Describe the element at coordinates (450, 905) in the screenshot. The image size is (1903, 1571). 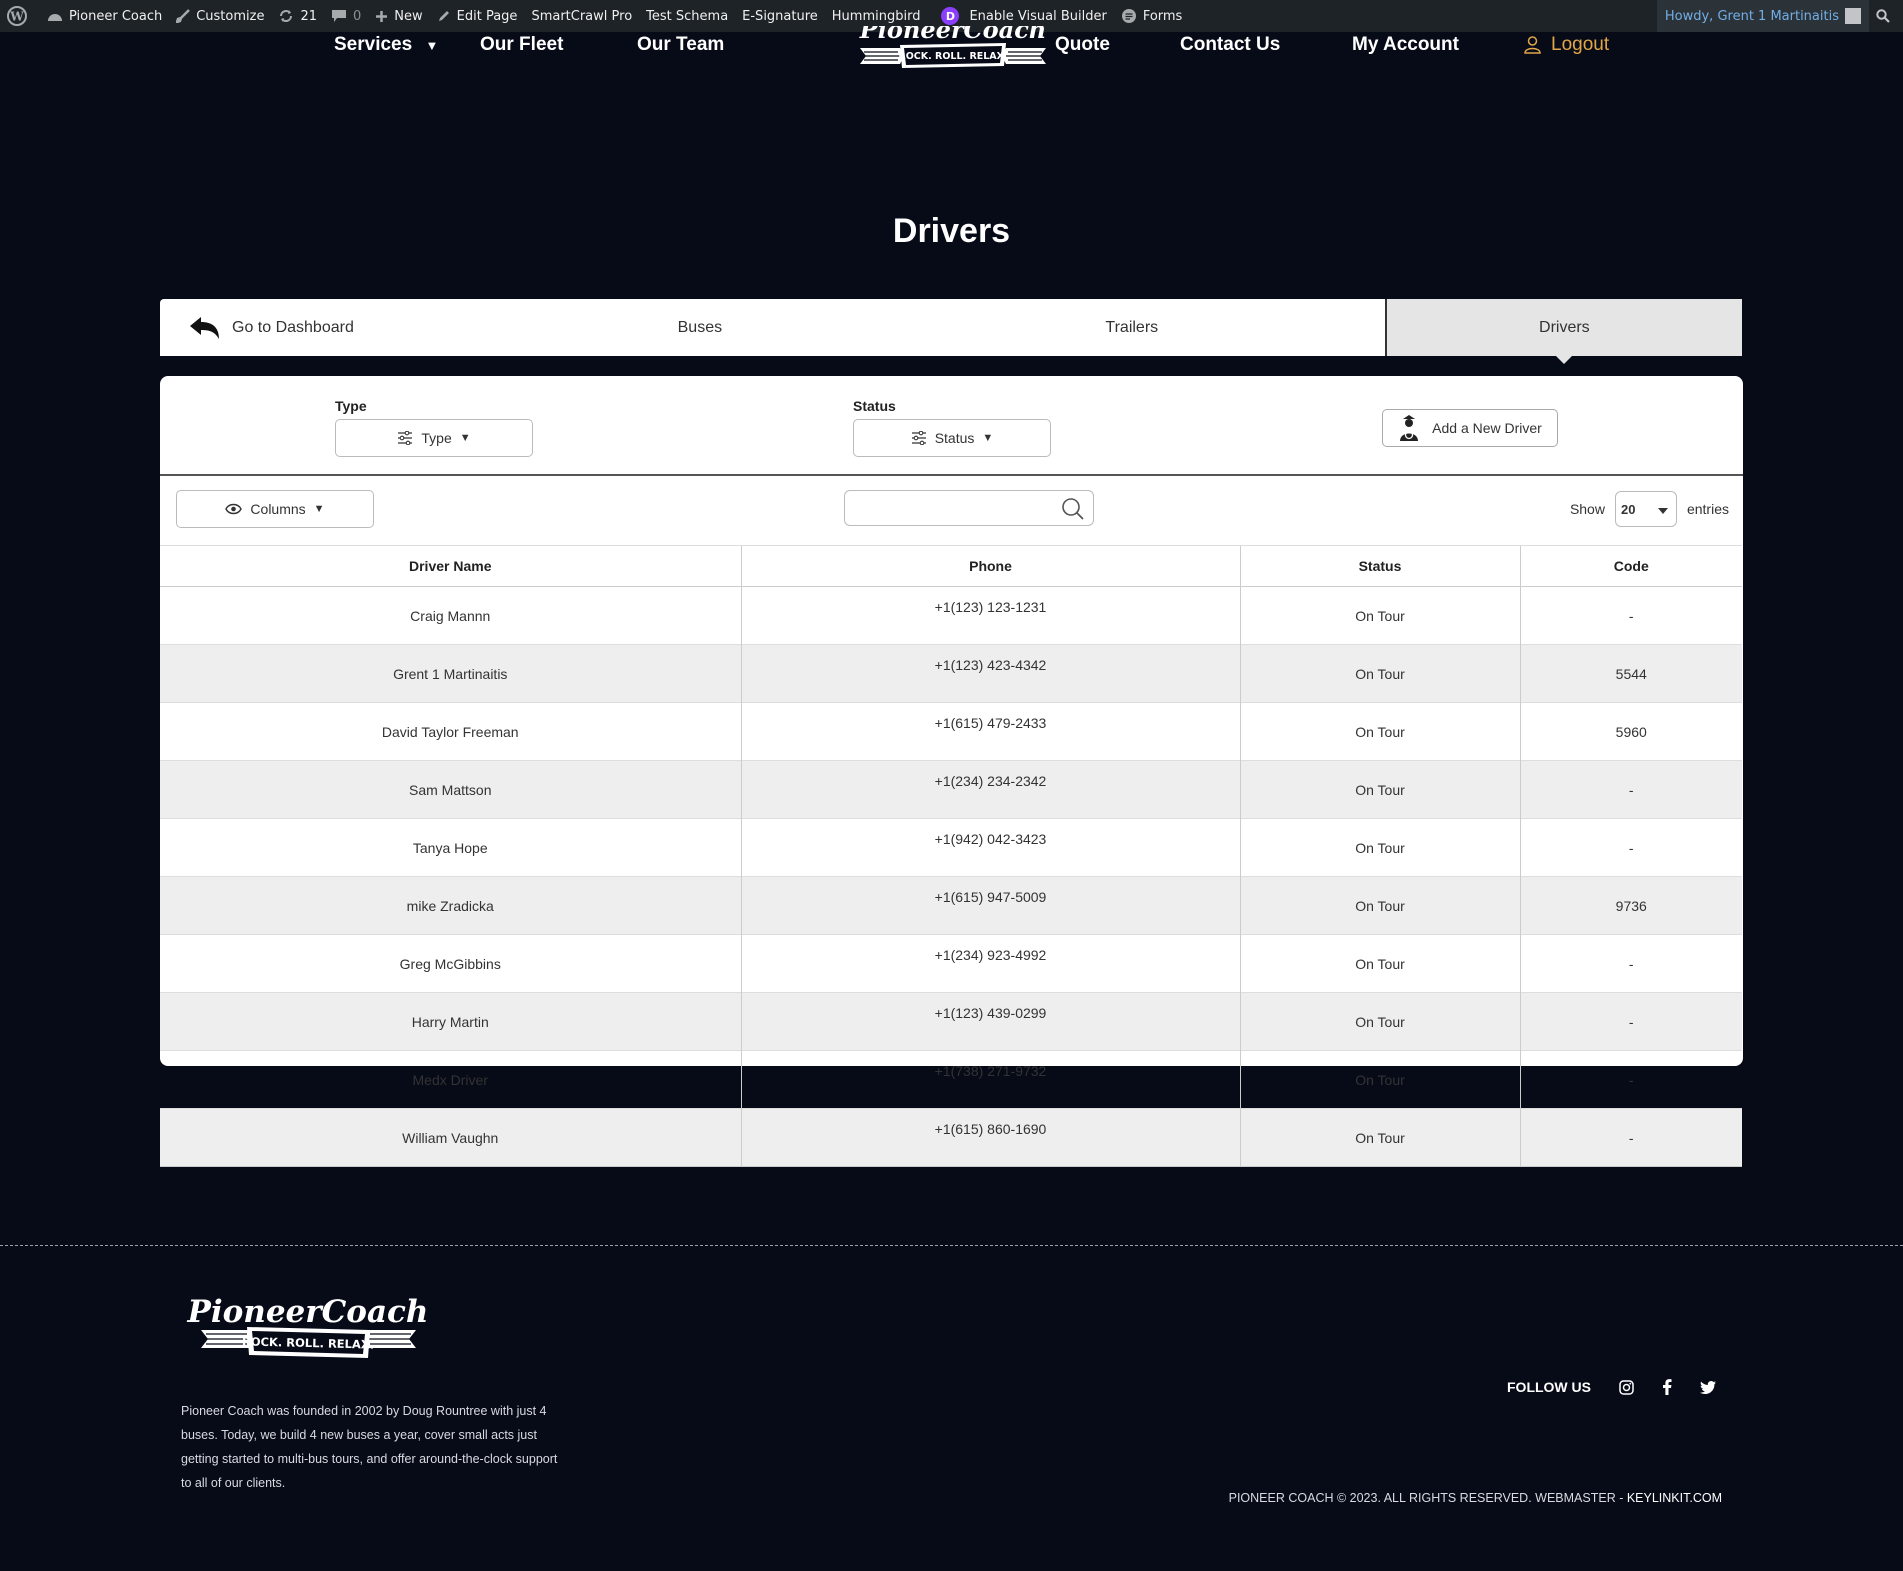
I see `driver-name-cell: mike Zradicka` at that location.